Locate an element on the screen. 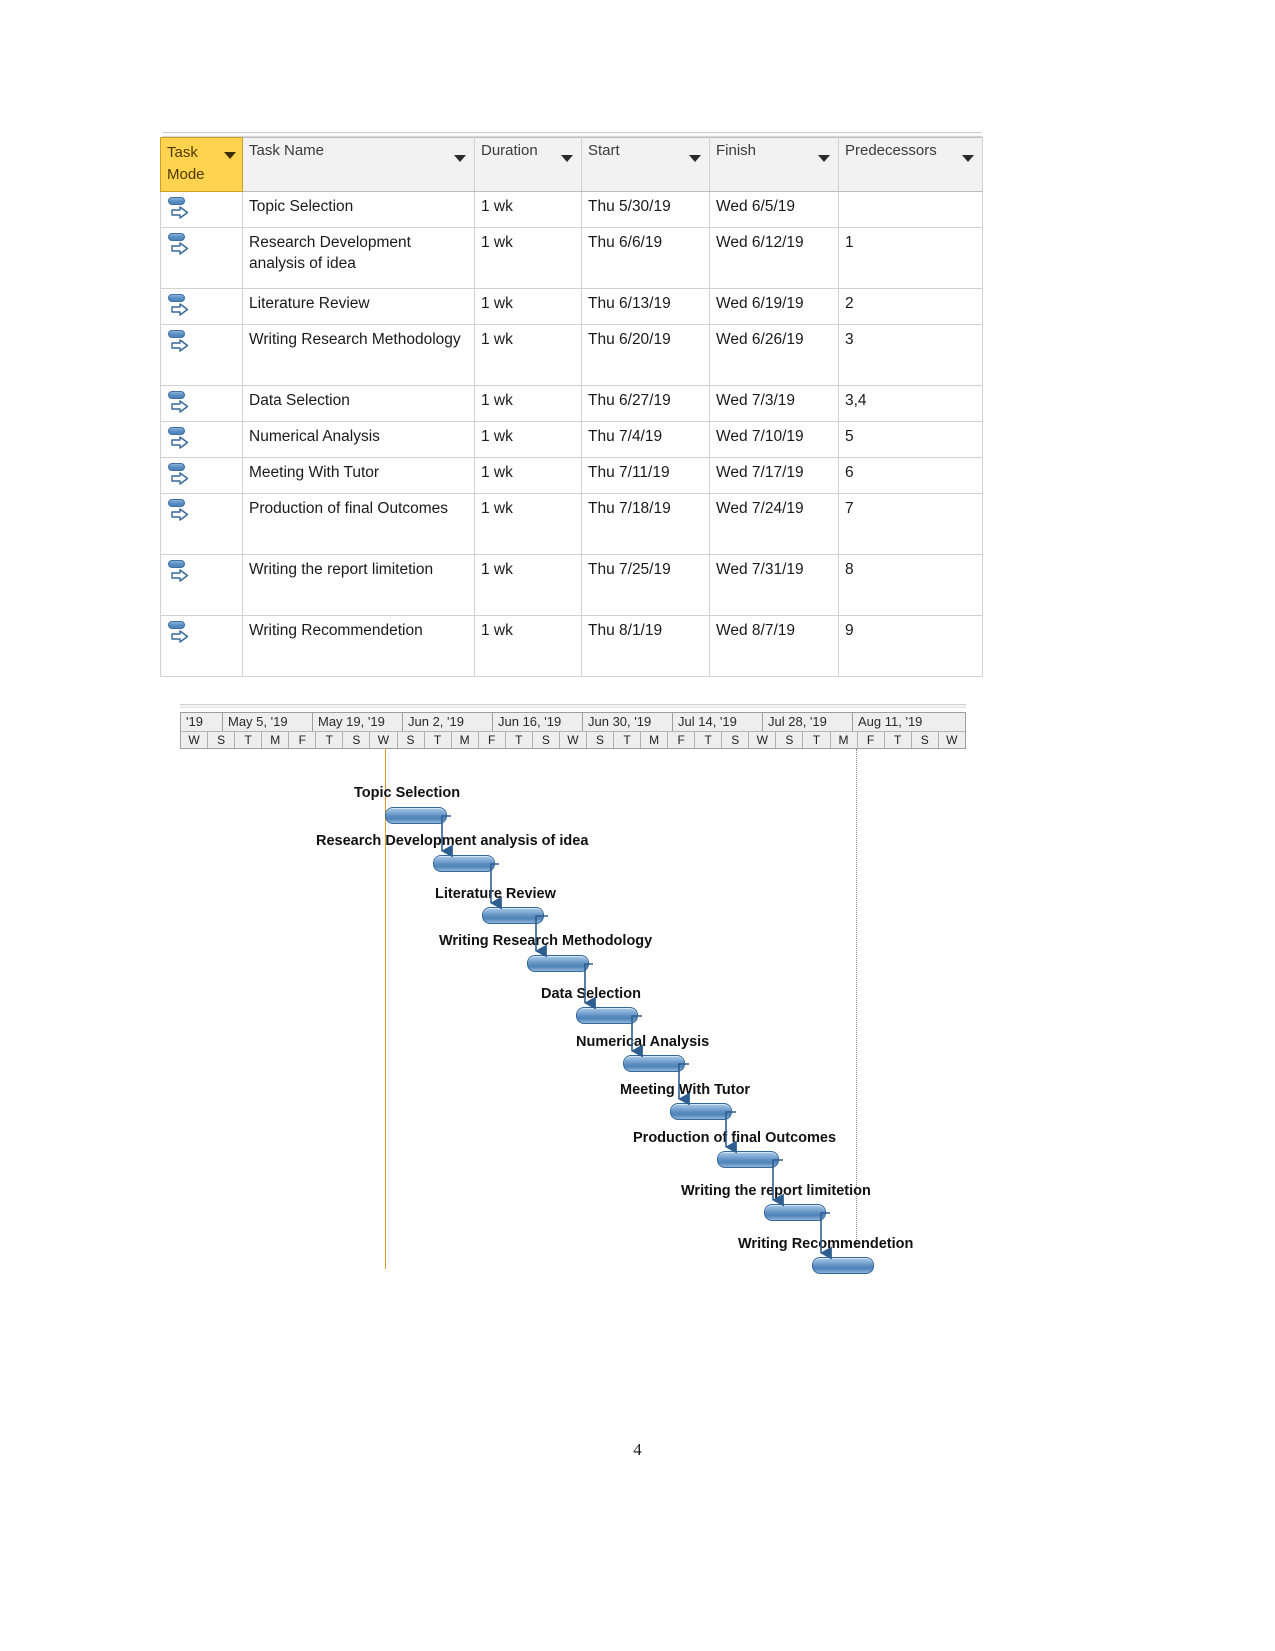  cell-predecessors: 6 is located at coordinates (910, 475).